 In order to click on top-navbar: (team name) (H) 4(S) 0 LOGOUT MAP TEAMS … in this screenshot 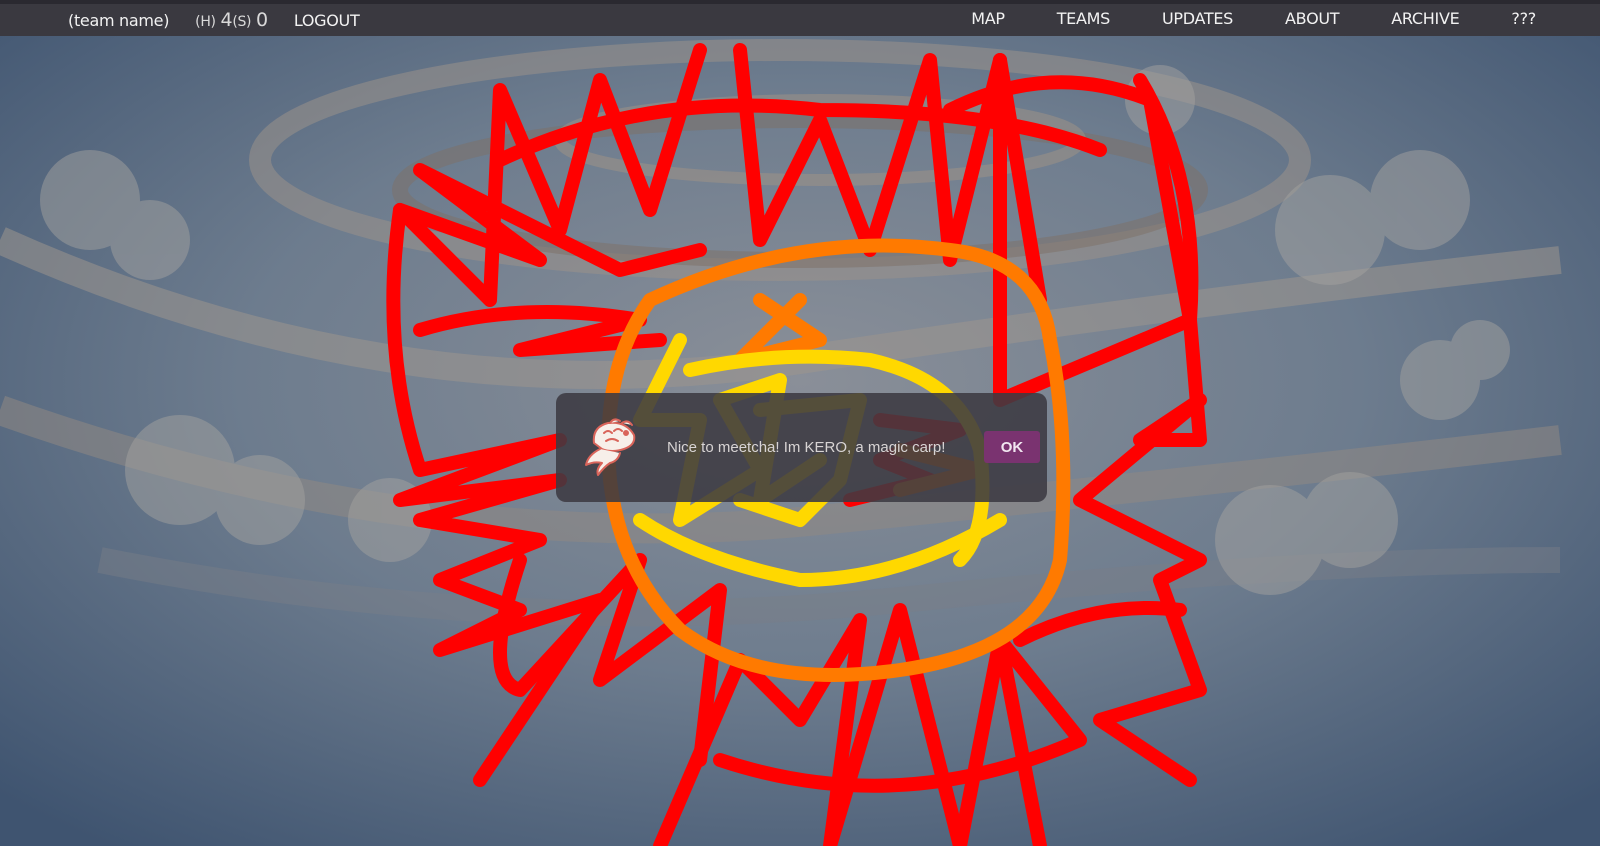, I will do `click(800, 18)`.